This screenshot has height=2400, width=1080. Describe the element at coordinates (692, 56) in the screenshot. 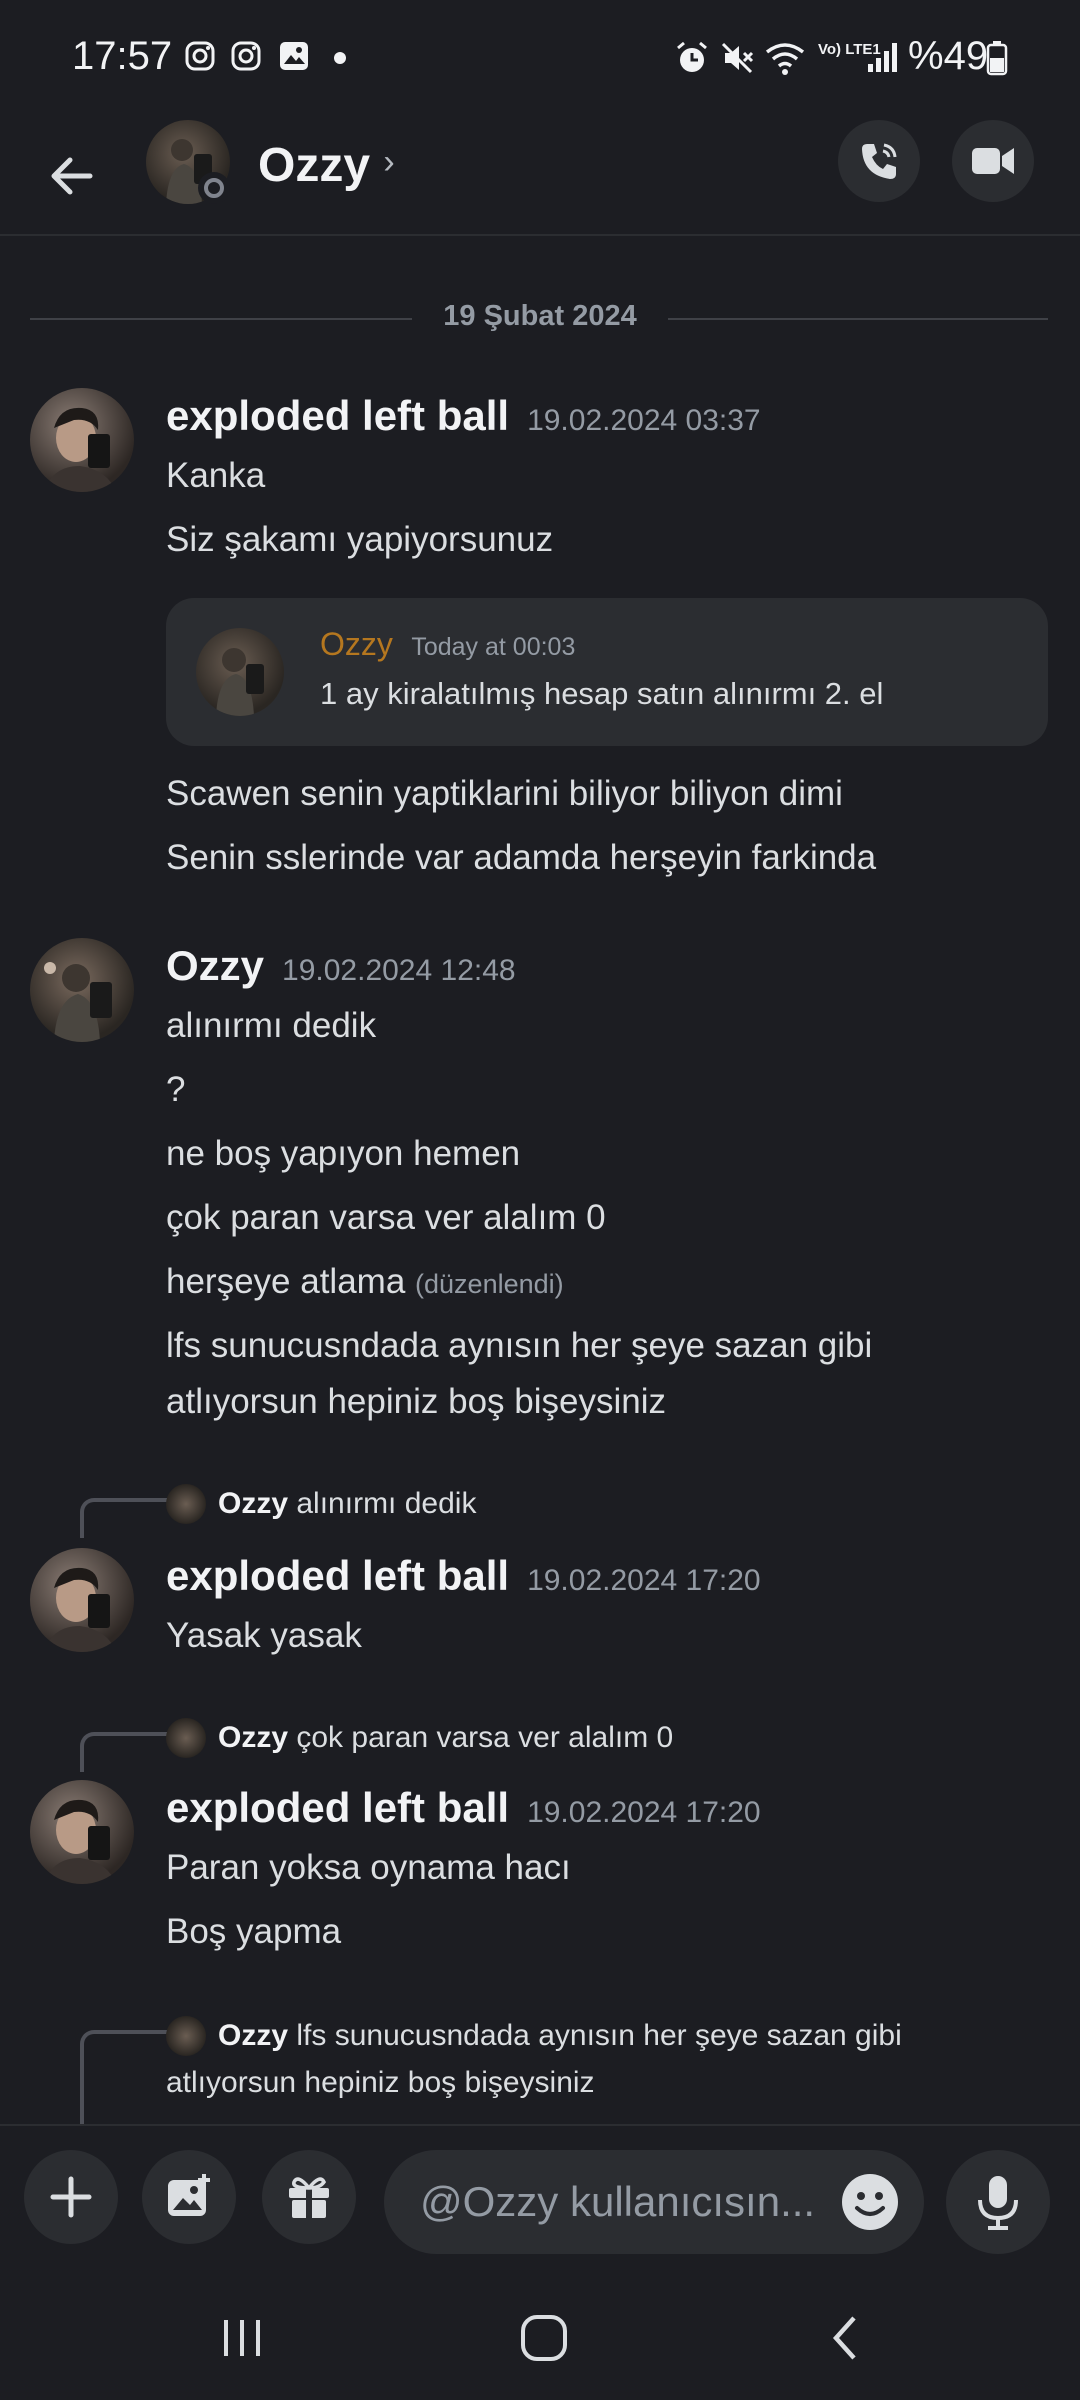

I see `alarm-icon` at that location.